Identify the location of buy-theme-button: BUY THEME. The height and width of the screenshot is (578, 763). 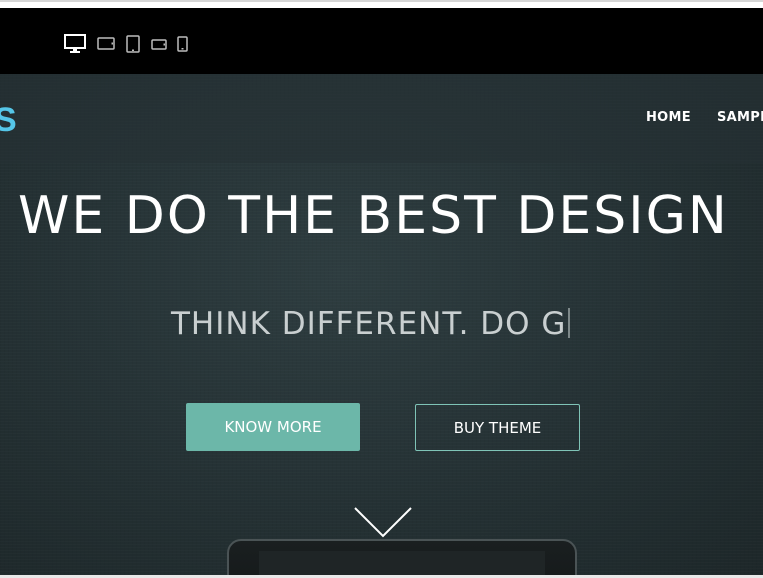
(497, 427).